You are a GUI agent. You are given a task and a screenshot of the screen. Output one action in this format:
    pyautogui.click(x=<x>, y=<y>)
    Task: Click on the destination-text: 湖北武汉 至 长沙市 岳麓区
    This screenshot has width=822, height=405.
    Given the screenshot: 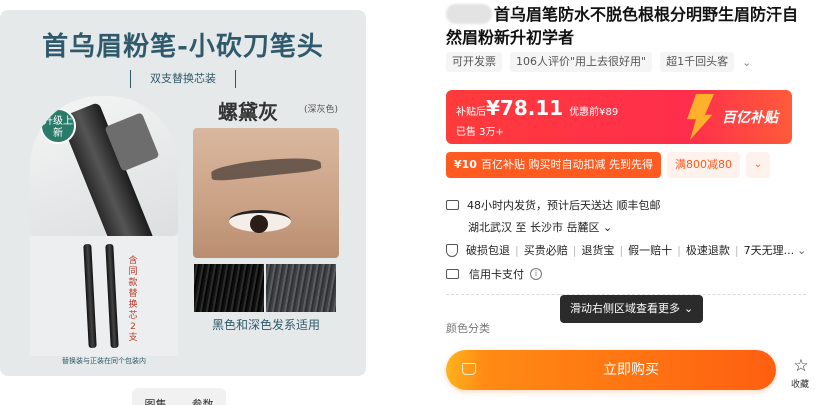 What is the action you would take?
    pyautogui.click(x=534, y=227)
    